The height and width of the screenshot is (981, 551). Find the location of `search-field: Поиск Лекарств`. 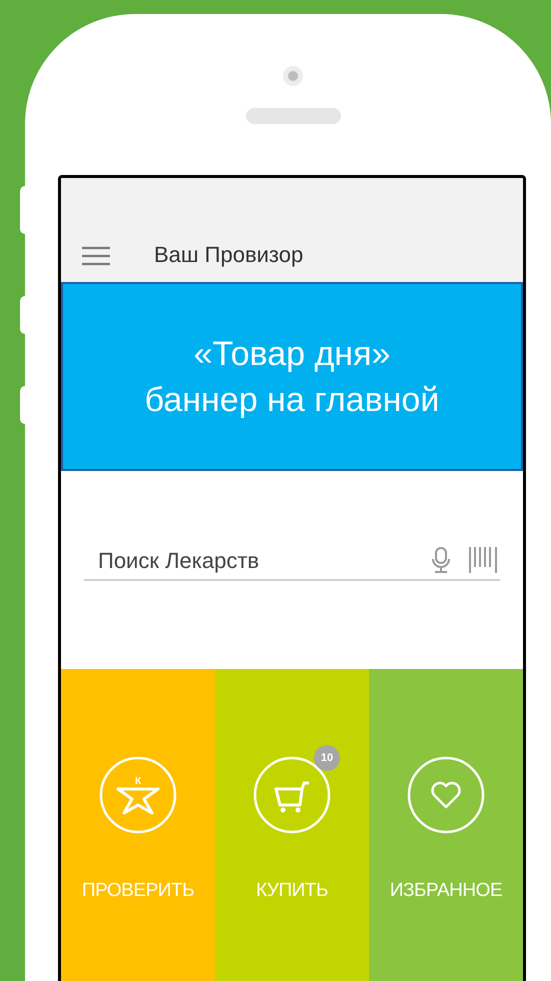

search-field: Поиск Лекарств is located at coordinates (265, 560).